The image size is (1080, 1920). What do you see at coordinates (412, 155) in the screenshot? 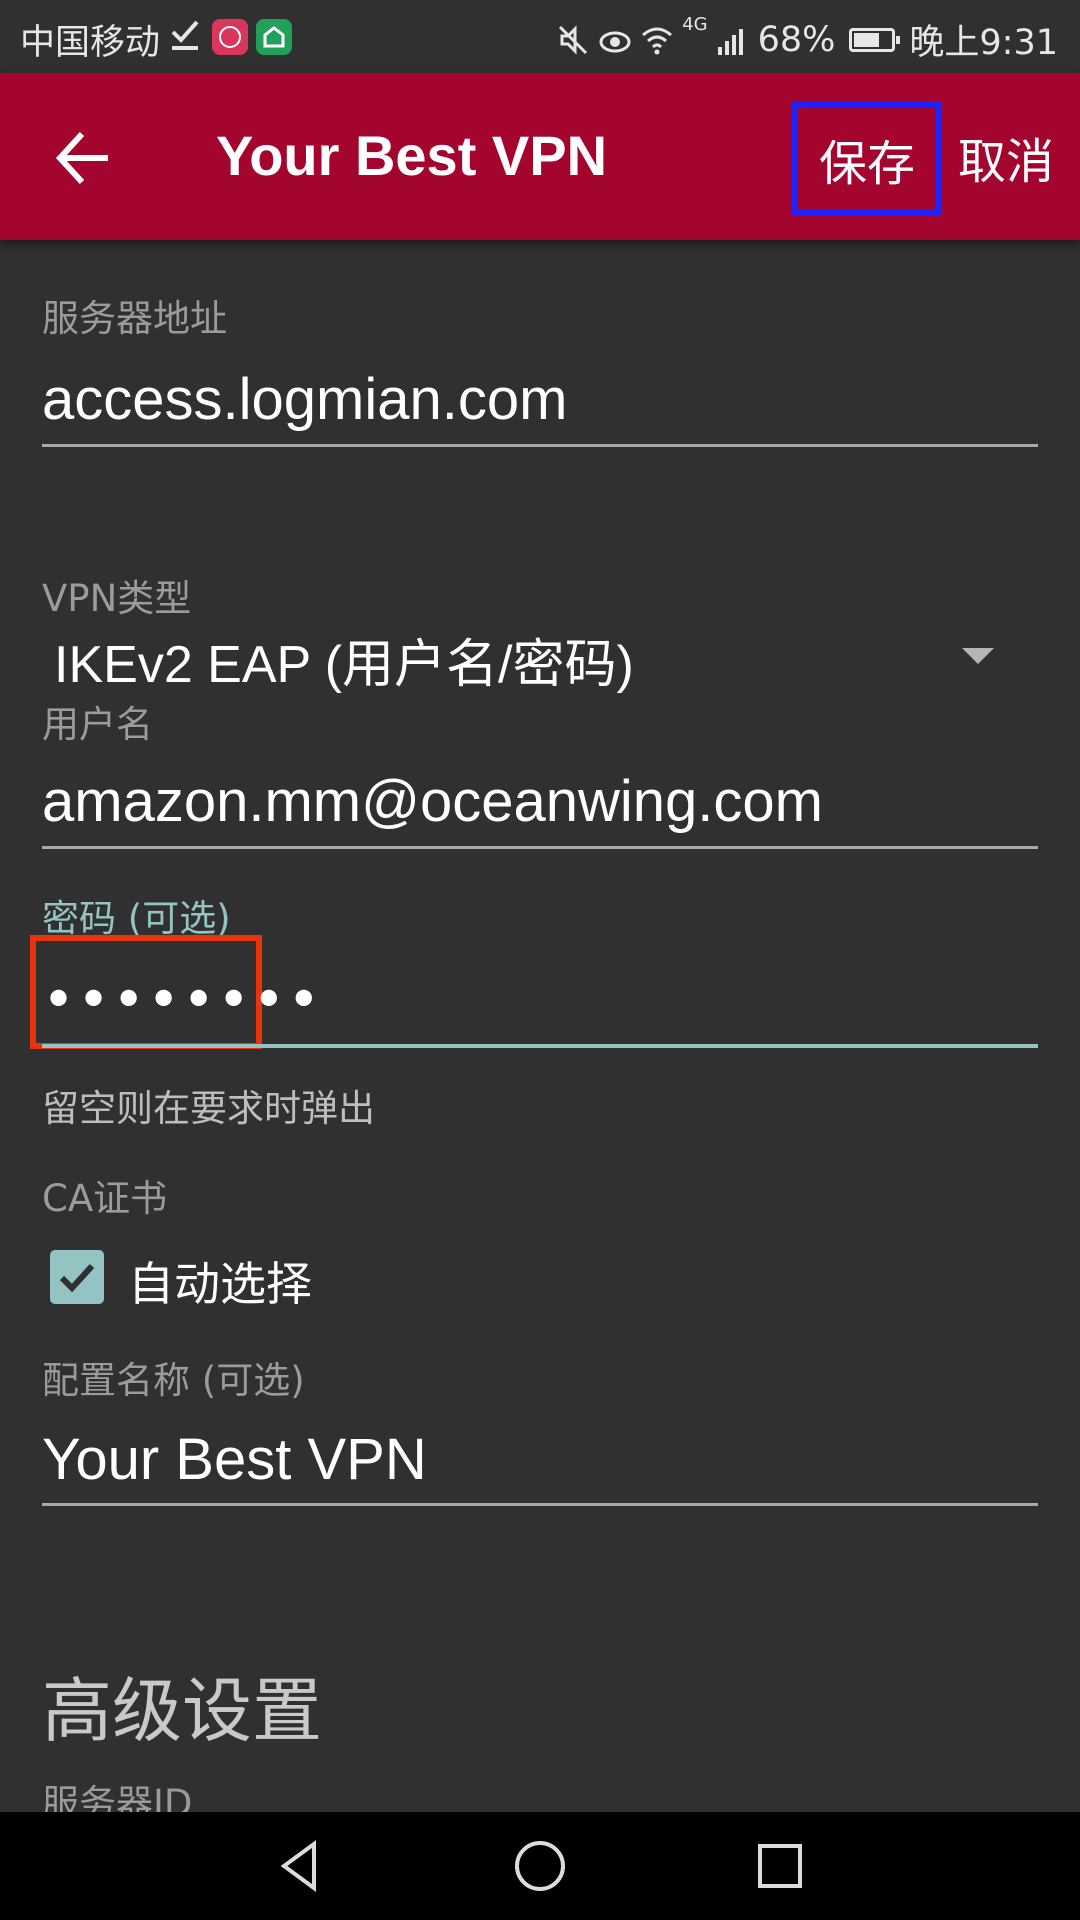
I see `page-title: Your Best VPN` at bounding box center [412, 155].